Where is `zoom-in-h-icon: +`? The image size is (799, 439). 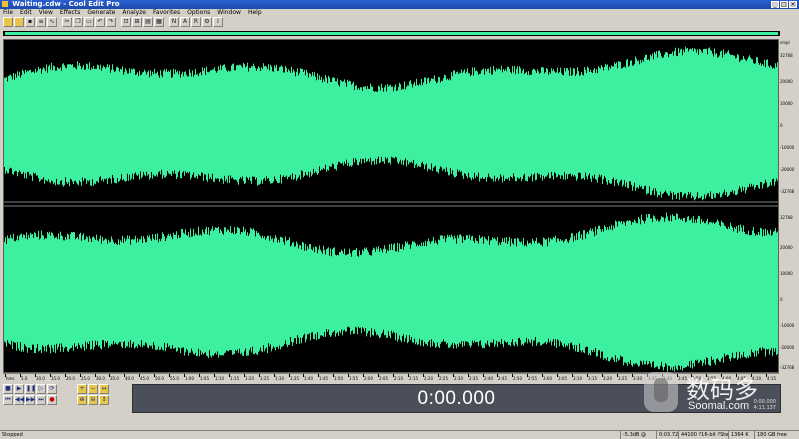
zoom-in-h-icon: + is located at coordinates (82, 389).